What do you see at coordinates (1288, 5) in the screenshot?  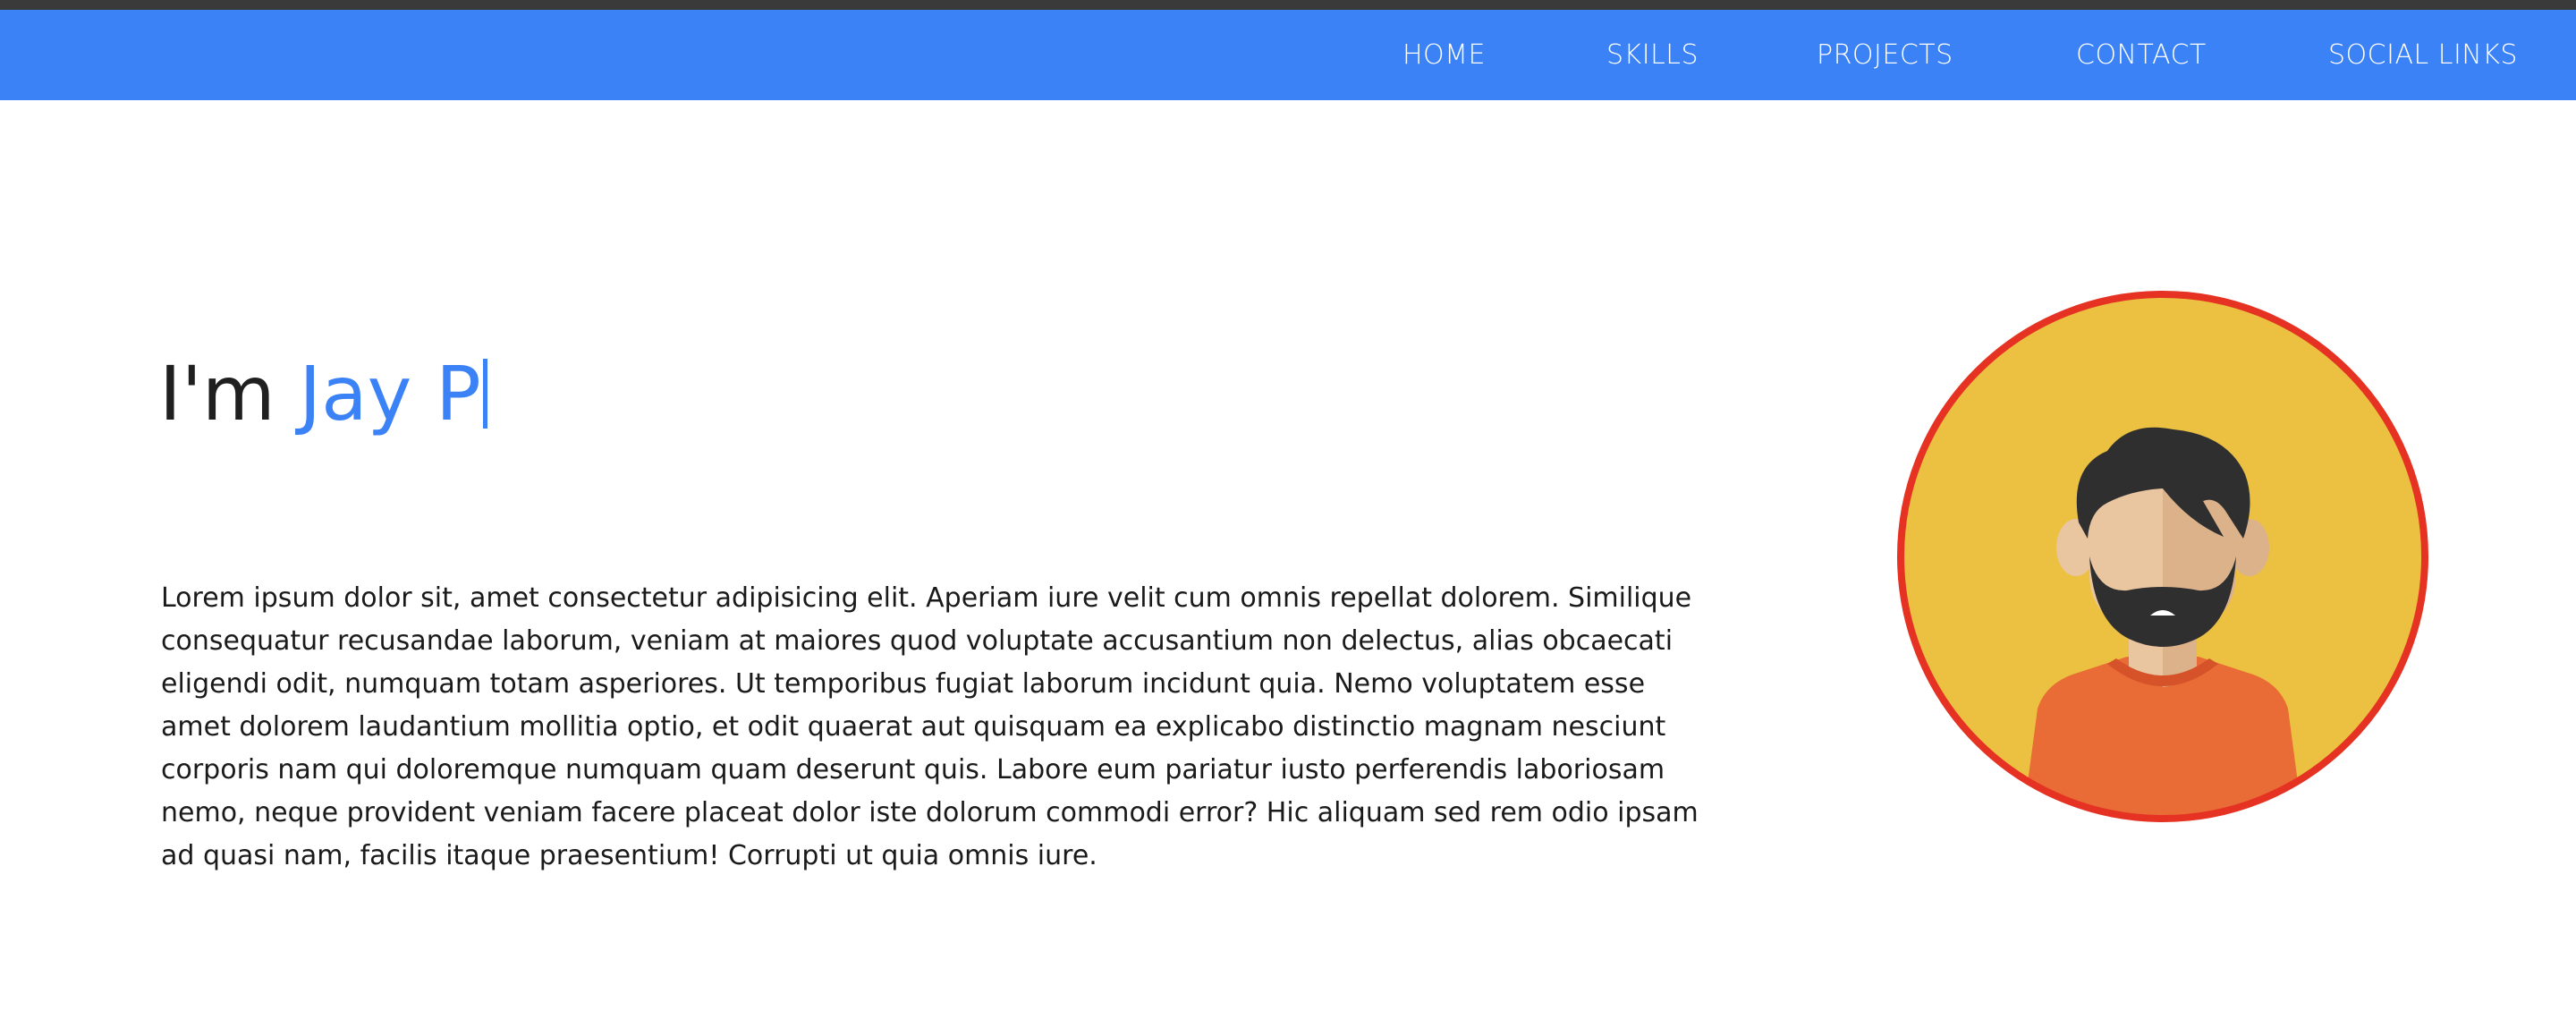 I see `browser-top-strip` at bounding box center [1288, 5].